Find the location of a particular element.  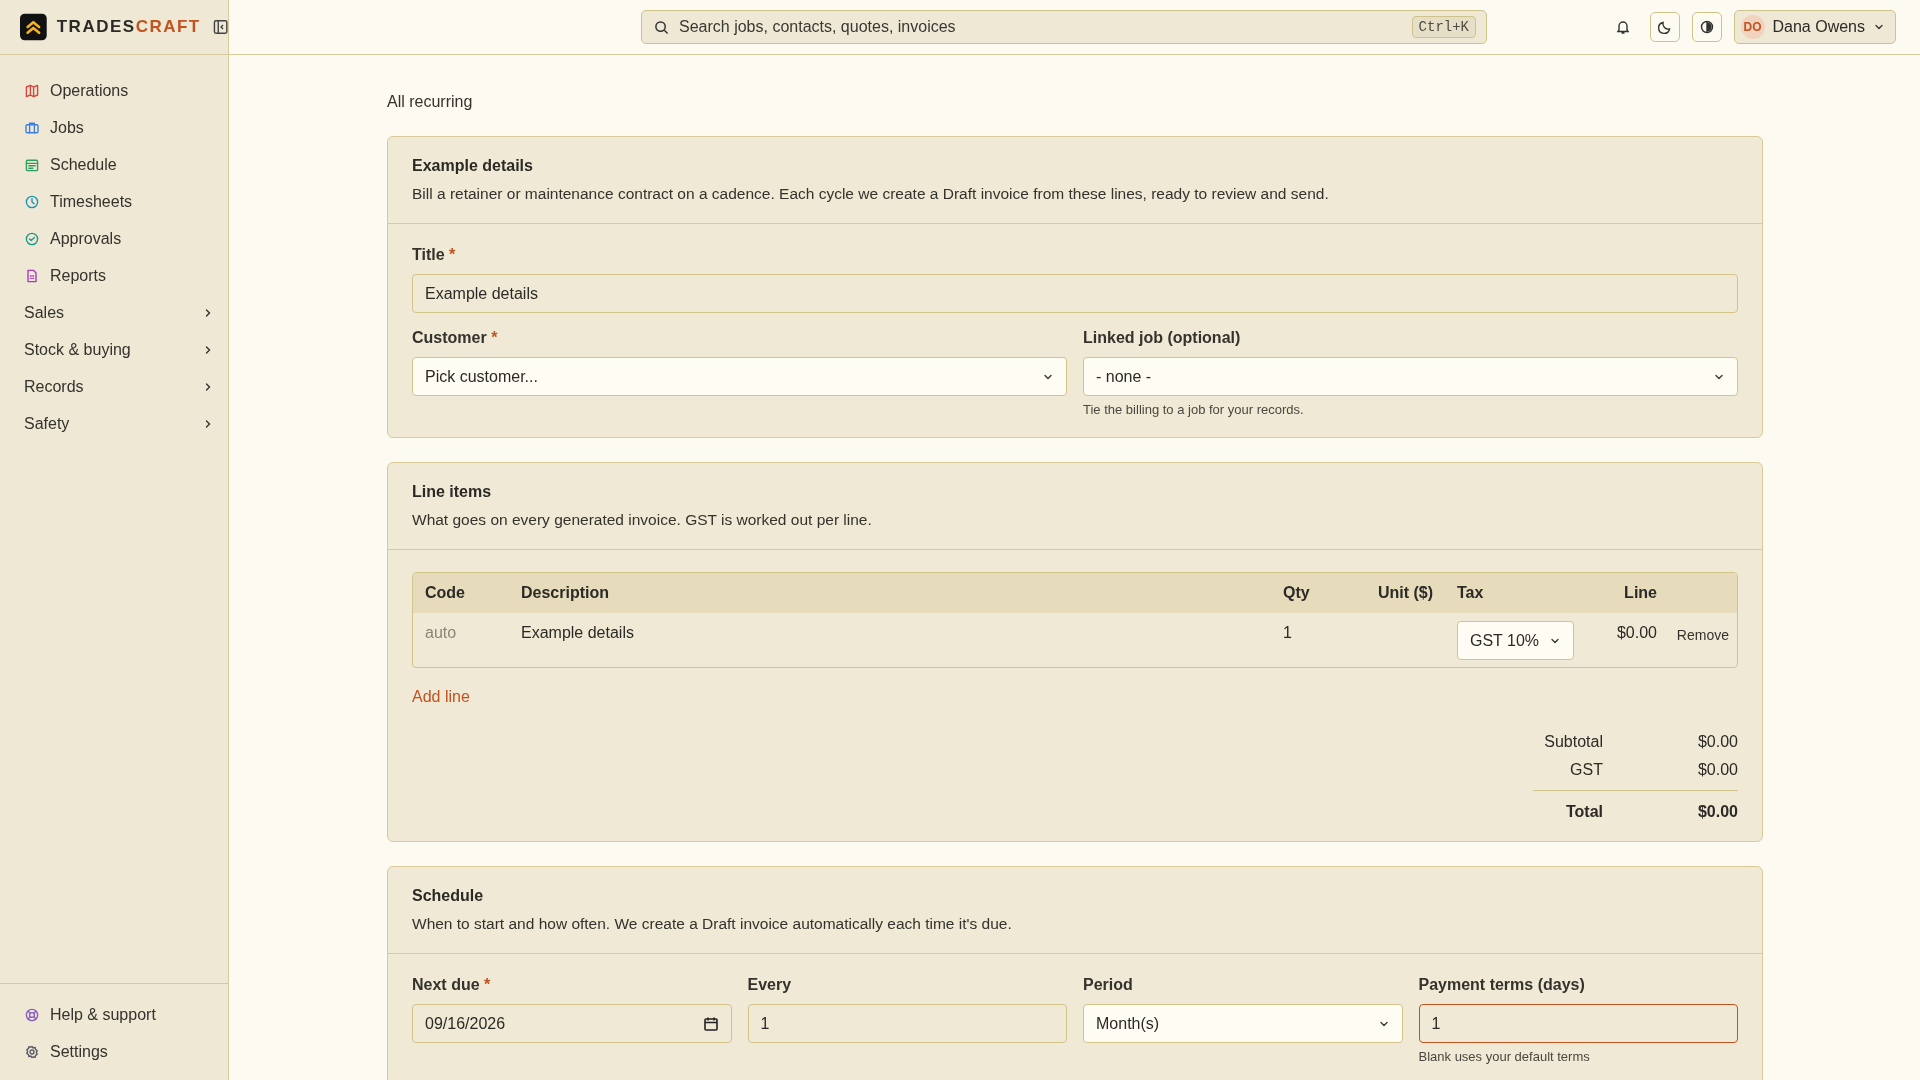

total-label: Subtotal is located at coordinates (1573, 742).